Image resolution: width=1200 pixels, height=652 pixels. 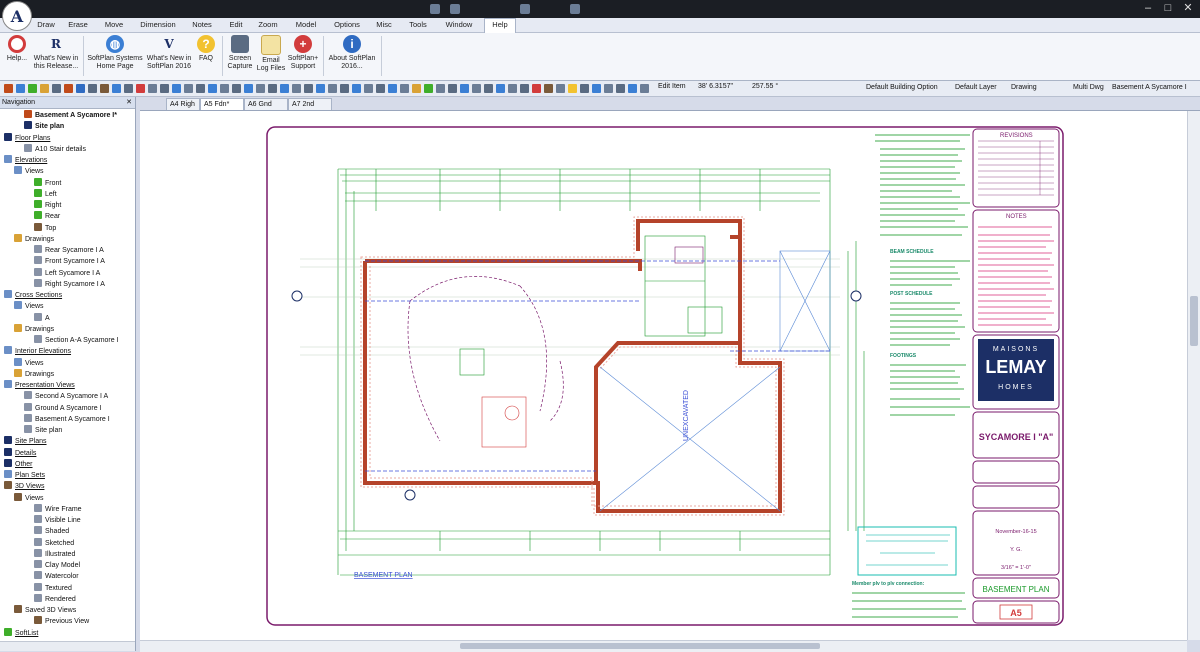 I want to click on menu-window: Window, so click(x=459, y=25).